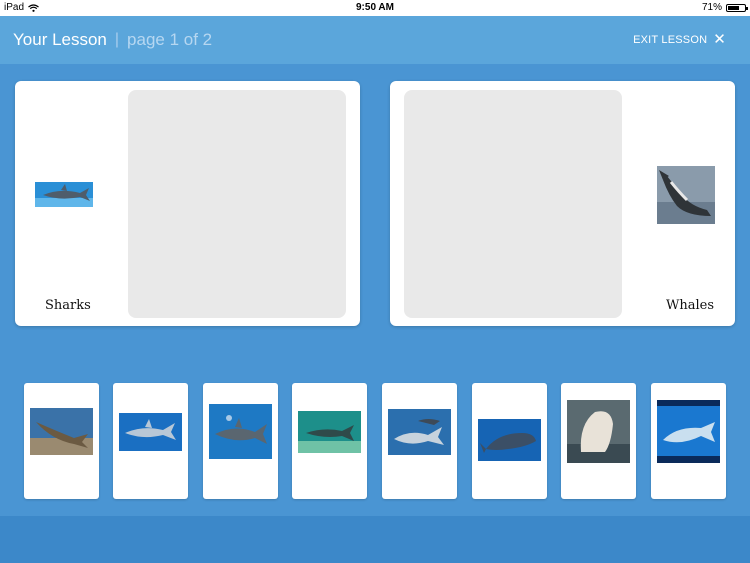 The width and height of the screenshot is (750, 563). I want to click on lesson-title-group: Your Lesson | page 1 of 2, so click(112, 40).